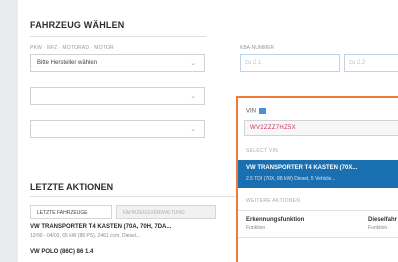 The height and width of the screenshot is (262, 398). Describe the element at coordinates (275, 220) in the screenshot. I see `action-recognition-title: Erkennungsfunktion` at that location.